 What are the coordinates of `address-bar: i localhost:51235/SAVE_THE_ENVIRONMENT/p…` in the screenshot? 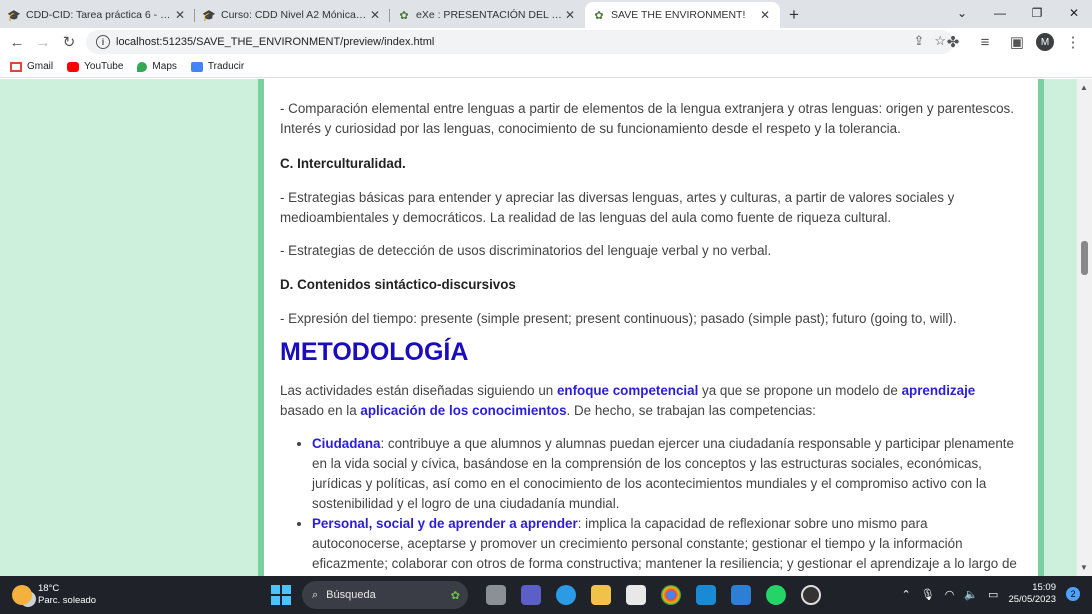 It's located at (520, 42).